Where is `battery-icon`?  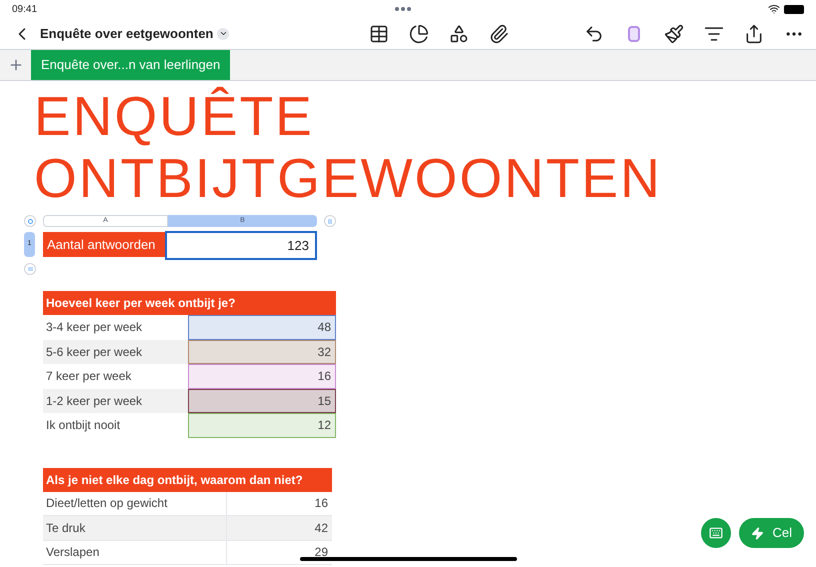 battery-icon is located at coordinates (794, 9).